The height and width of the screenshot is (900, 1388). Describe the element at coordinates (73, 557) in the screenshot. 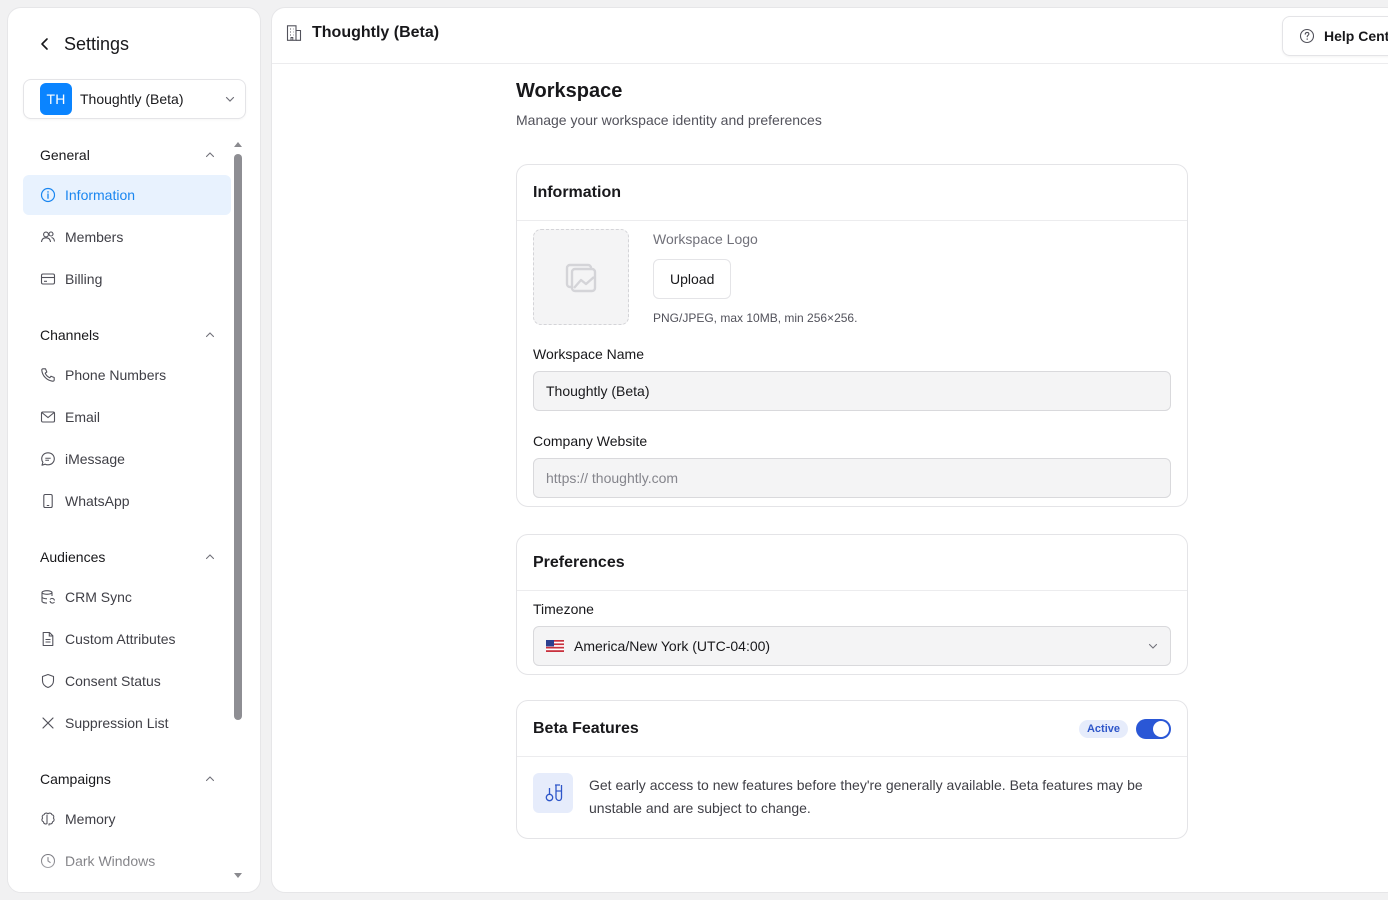

I see `group-label: Audiences` at that location.